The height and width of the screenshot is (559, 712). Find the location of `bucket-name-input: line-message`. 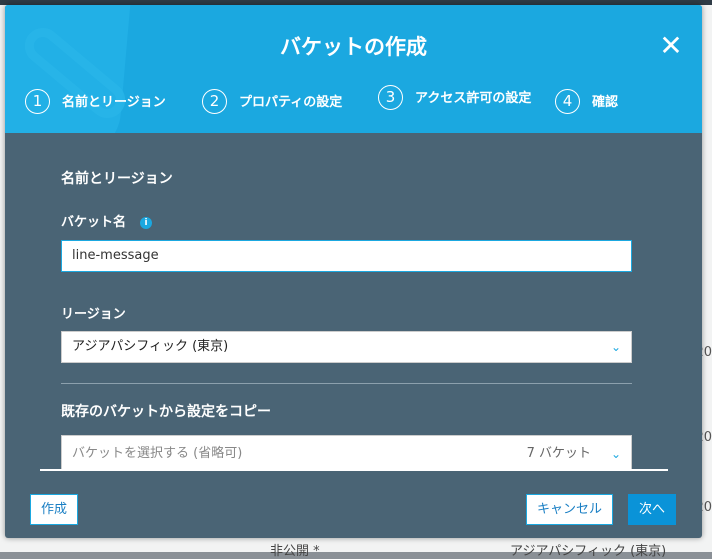

bucket-name-input: line-message is located at coordinates (346, 256).